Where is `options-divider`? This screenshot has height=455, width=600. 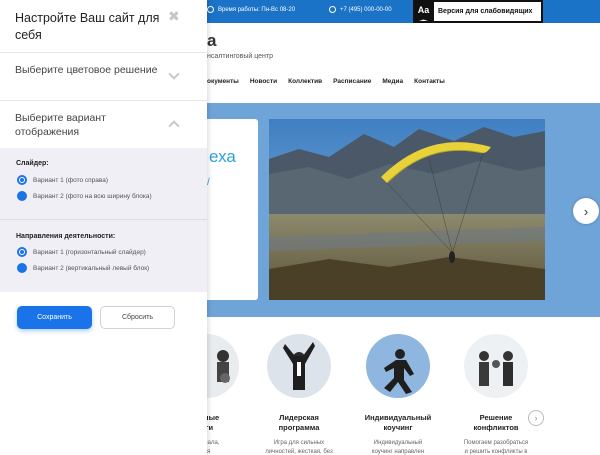 options-divider is located at coordinates (103, 219).